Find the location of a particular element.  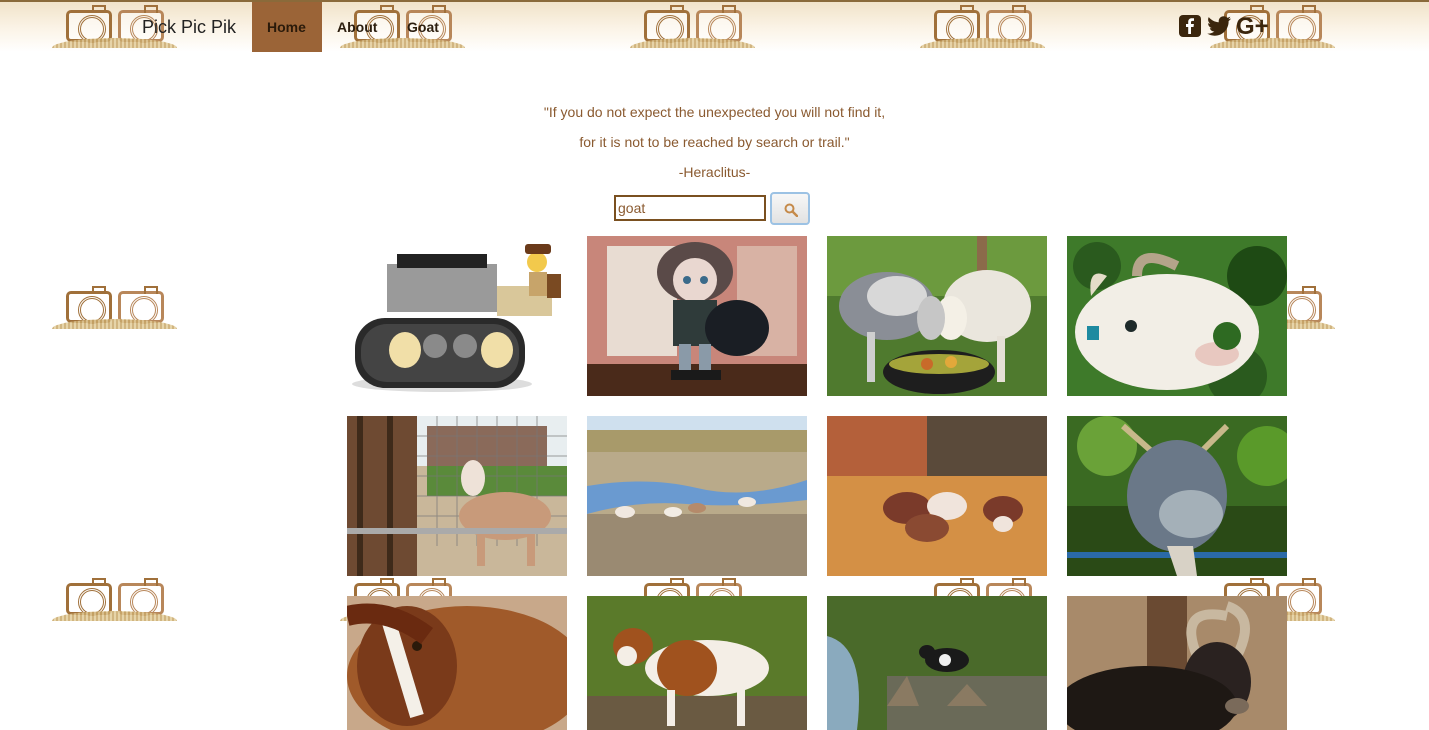

top-navbar: Pick Pic Pik Home About Goat G+ is located at coordinates (714, 26).